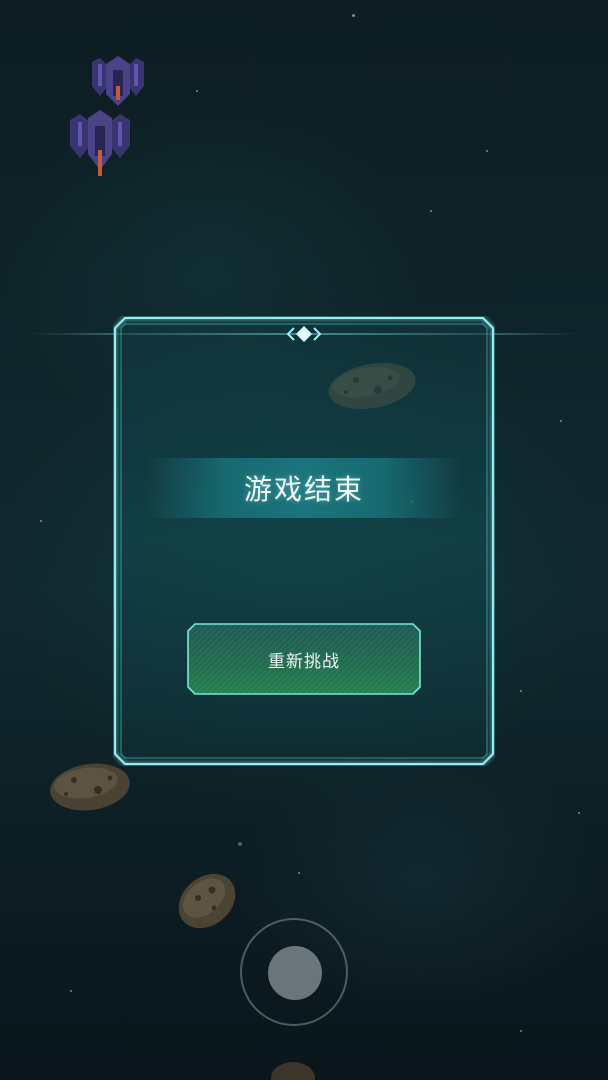  I want to click on dialog-title: 游戏结束, so click(303, 489).